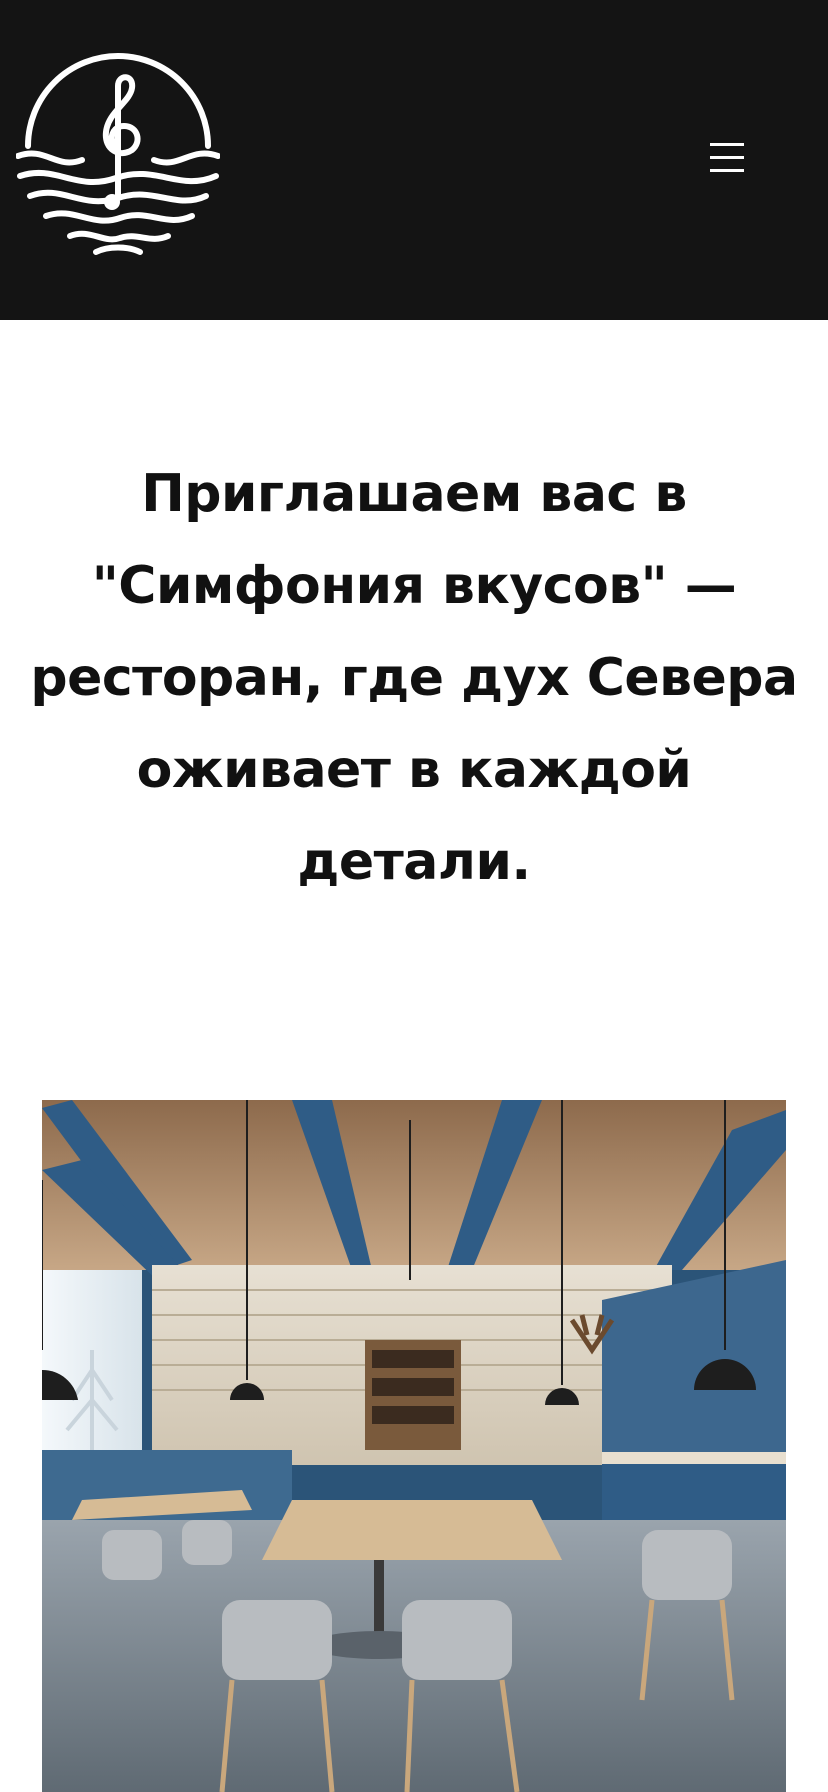  I want to click on menu-button, so click(727, 158).